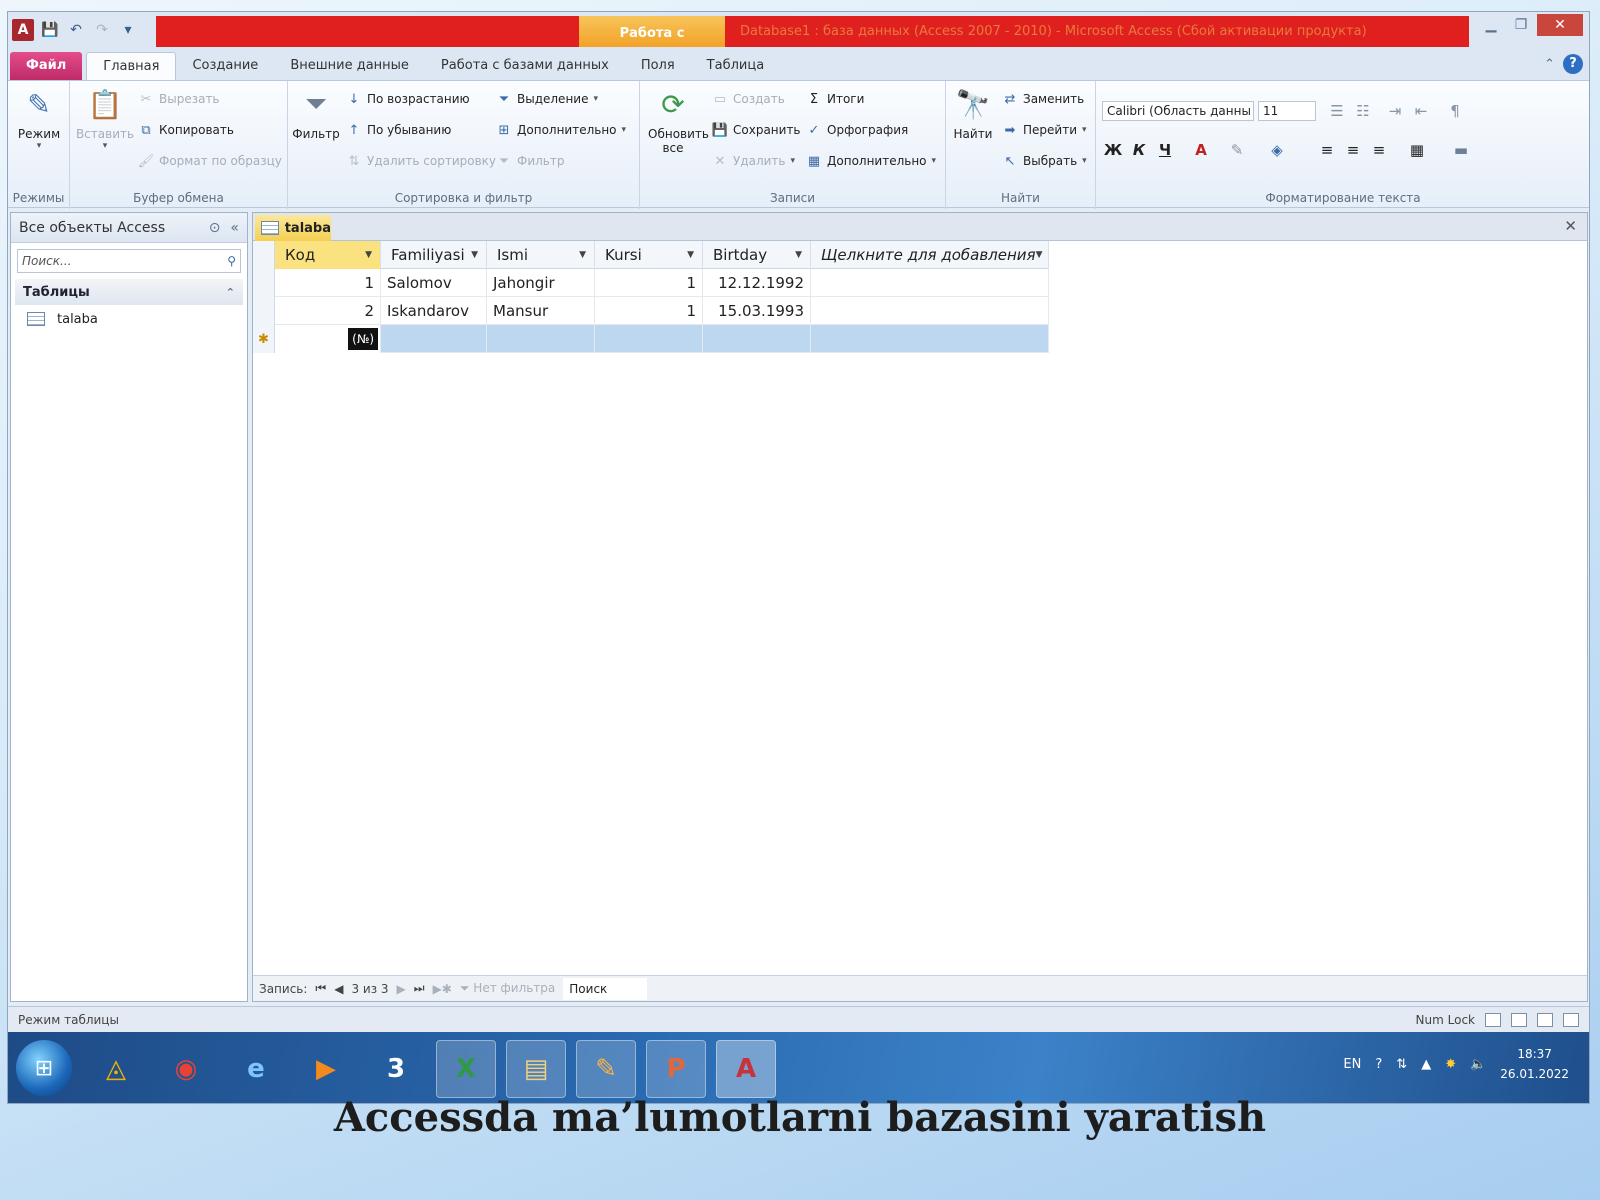  What do you see at coordinates (129, 228) in the screenshot?
I see `nav-header: Все объекты Access ⊙ «` at bounding box center [129, 228].